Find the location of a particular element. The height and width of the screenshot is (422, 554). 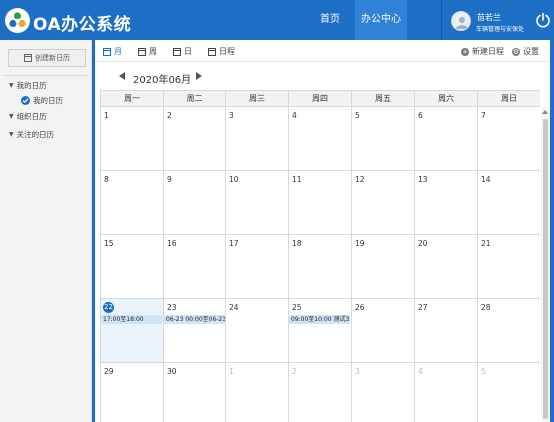

logo-icon is located at coordinates (17, 20).